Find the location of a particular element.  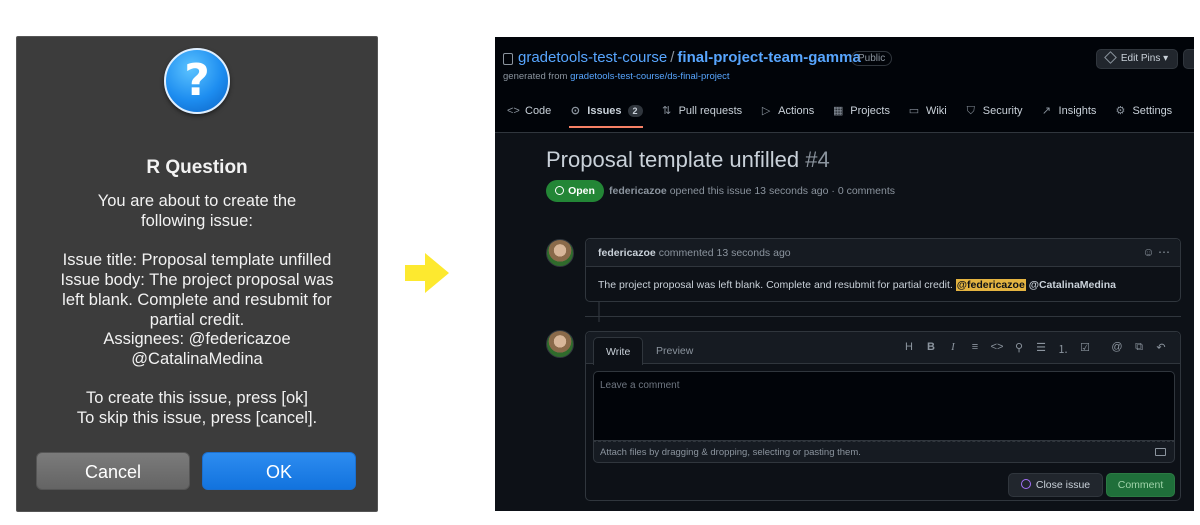

comment-placeholder: Leave a comment is located at coordinates (640, 385).